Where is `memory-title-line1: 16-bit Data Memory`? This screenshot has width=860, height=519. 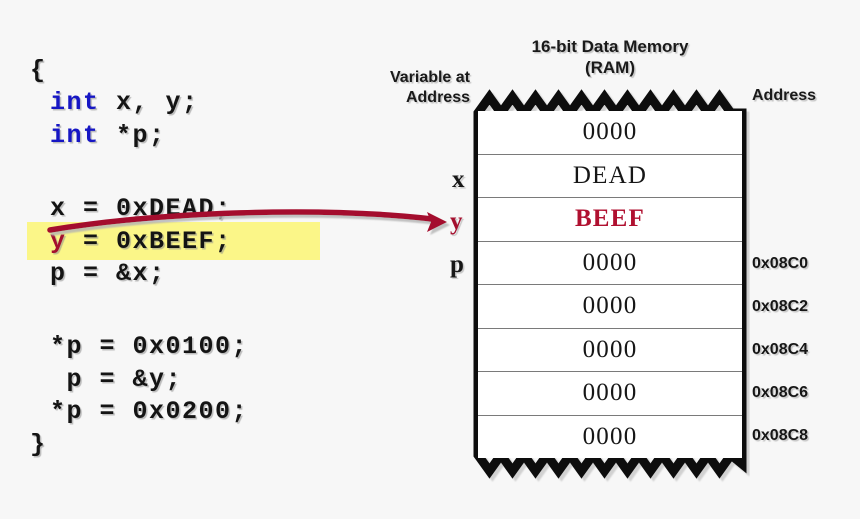 memory-title-line1: 16-bit Data Memory is located at coordinates (610, 46).